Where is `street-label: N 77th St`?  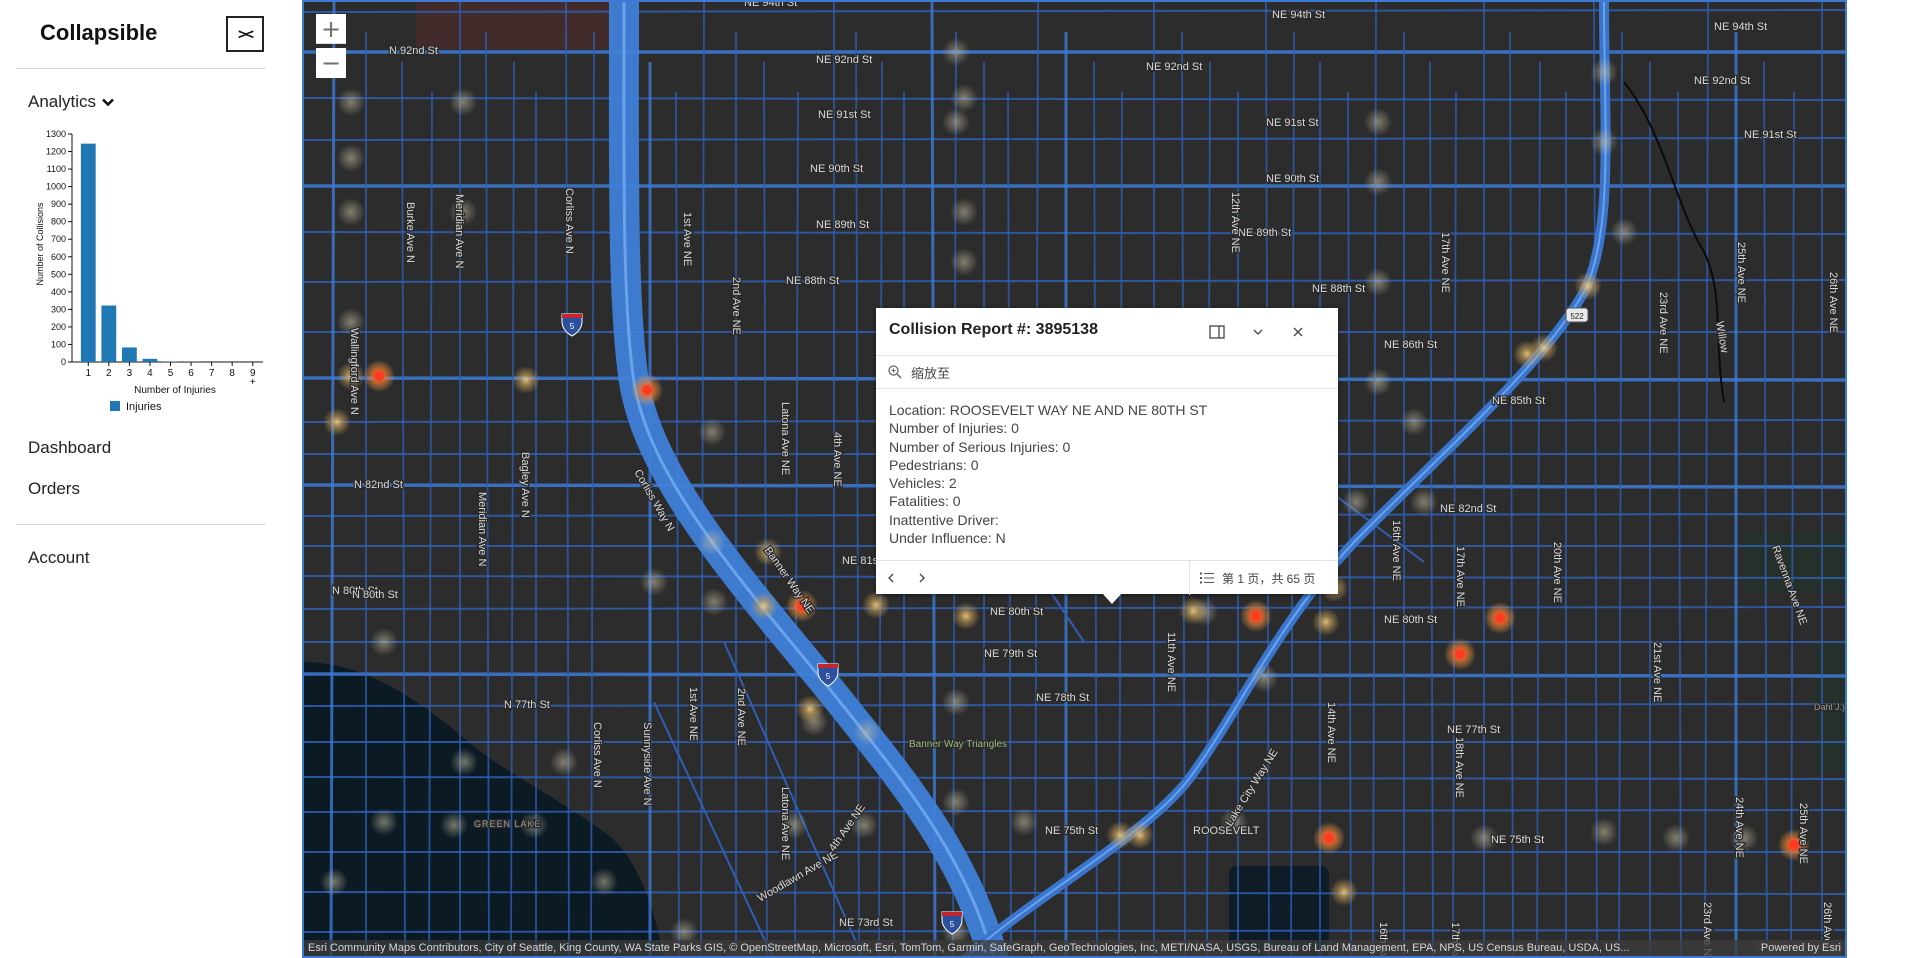 street-label: N 77th St is located at coordinates (527, 705).